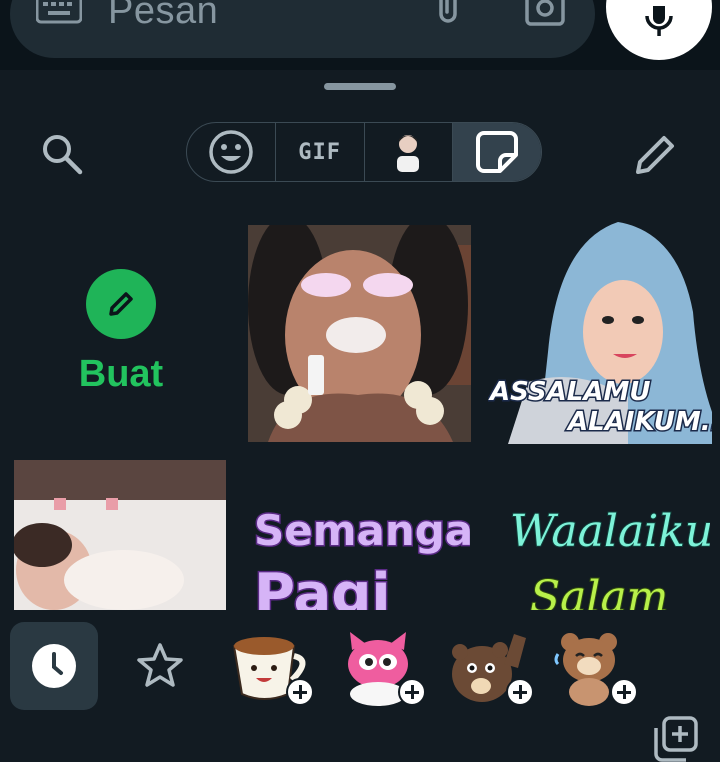 The image size is (720, 762). Describe the element at coordinates (59, 12) in the screenshot. I see `keyboard-icon` at that location.